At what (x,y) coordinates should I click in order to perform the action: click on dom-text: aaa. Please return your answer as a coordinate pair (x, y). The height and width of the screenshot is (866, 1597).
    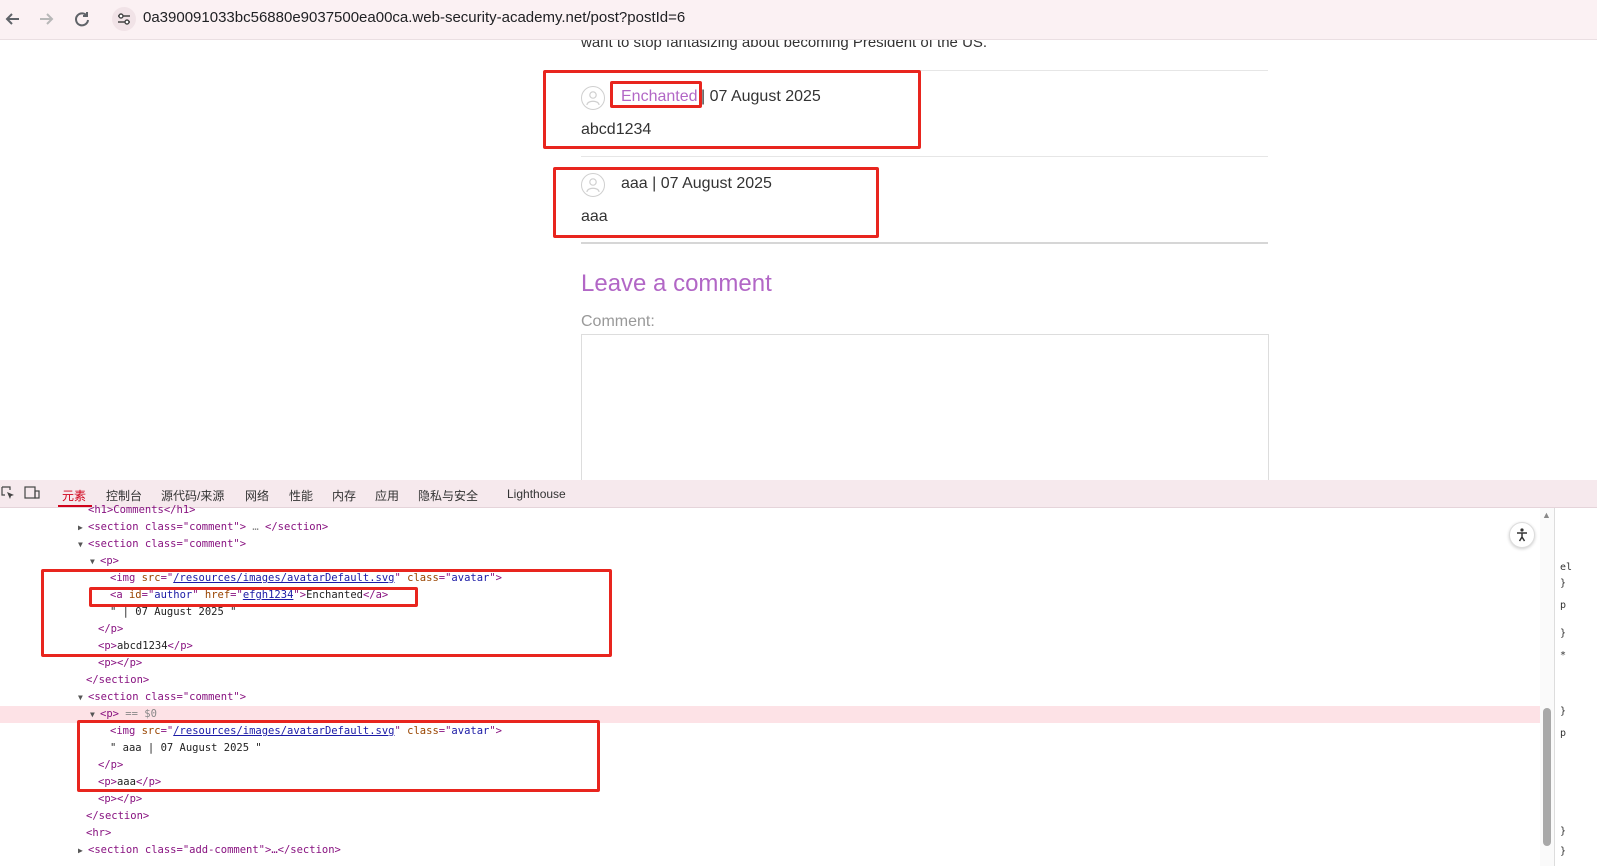
    Looking at the image, I should click on (126, 782).